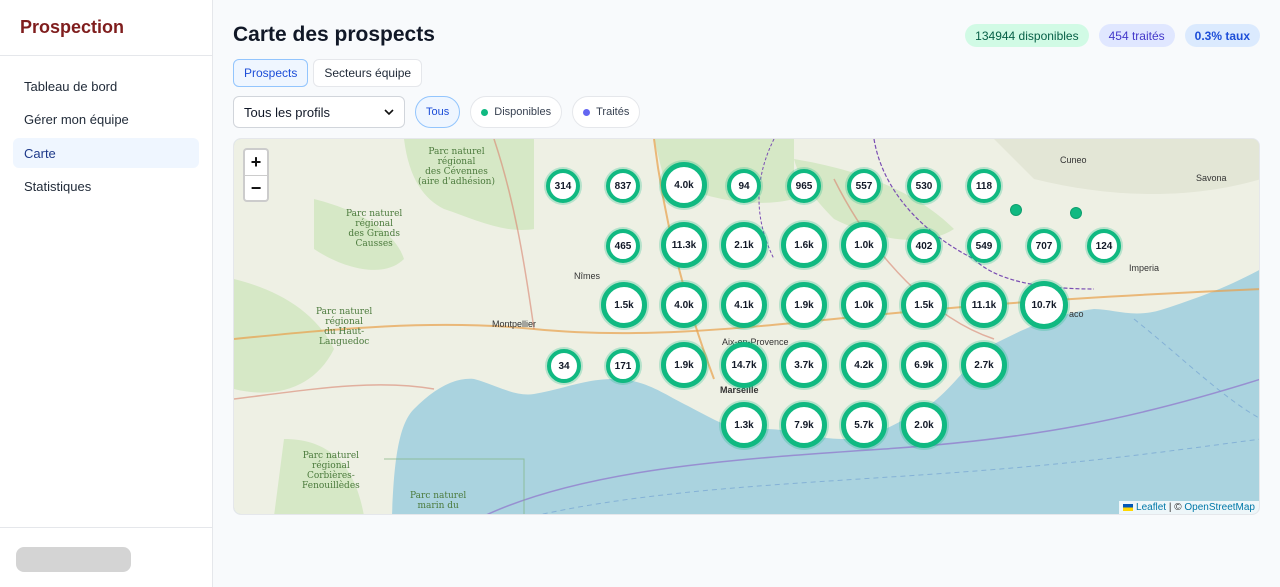 The height and width of the screenshot is (587, 1280). What do you see at coordinates (984, 246) in the screenshot?
I see `map-cluster: 549` at bounding box center [984, 246].